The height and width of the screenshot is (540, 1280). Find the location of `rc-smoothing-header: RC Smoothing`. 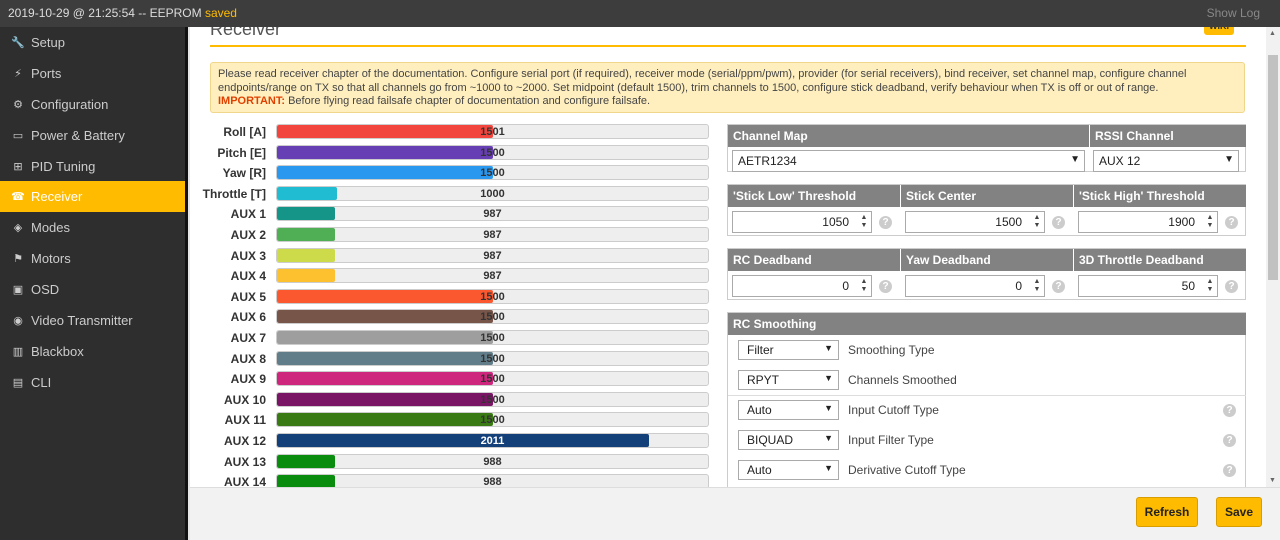

rc-smoothing-header: RC Smoothing is located at coordinates (987, 324).